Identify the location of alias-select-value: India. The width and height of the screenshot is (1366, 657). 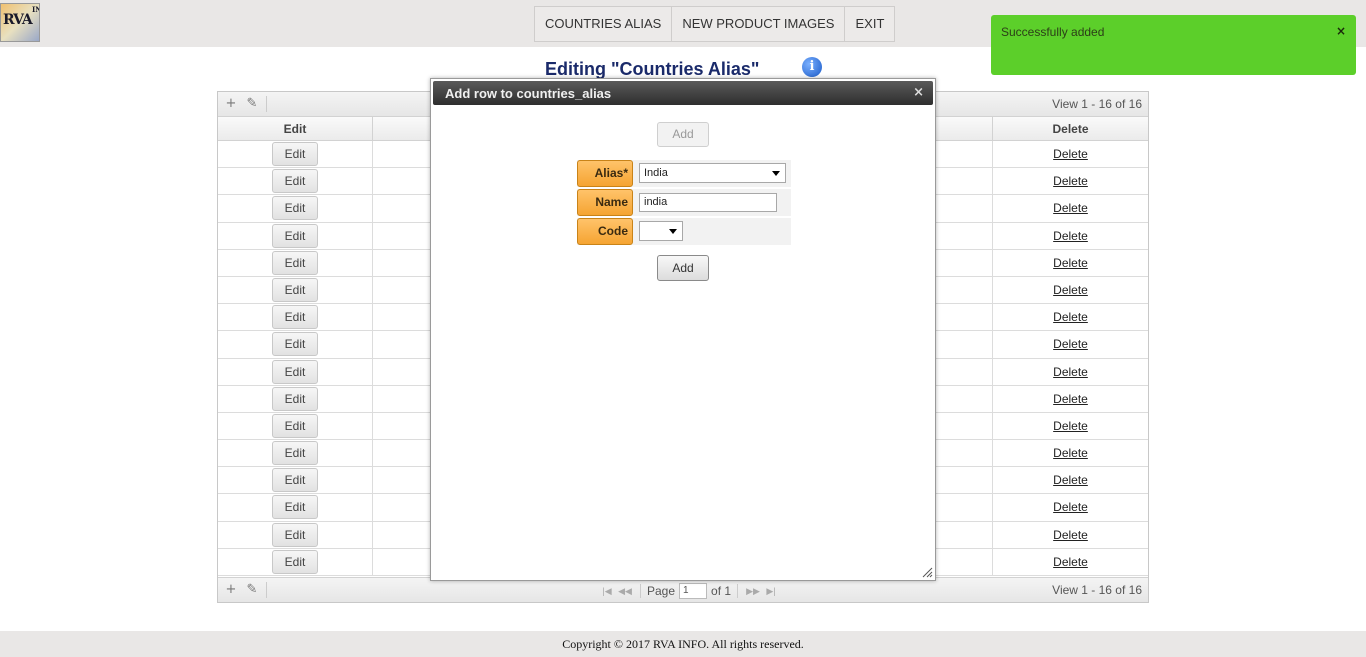
(656, 173).